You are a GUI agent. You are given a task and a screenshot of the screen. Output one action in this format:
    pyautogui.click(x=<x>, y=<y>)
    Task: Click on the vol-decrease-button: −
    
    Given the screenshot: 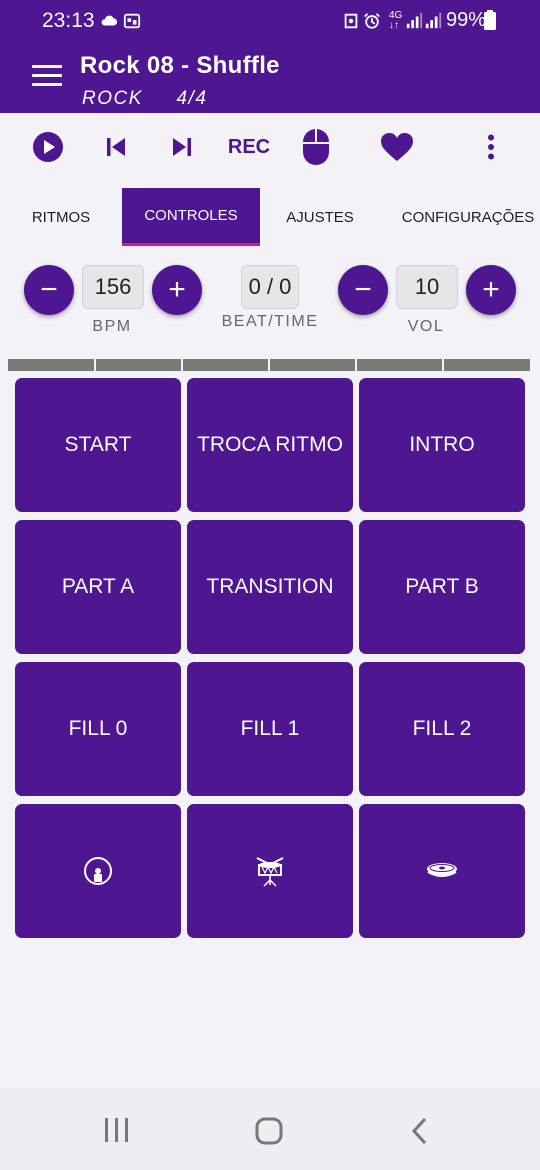 What is the action you would take?
    pyautogui.click(x=363, y=290)
    